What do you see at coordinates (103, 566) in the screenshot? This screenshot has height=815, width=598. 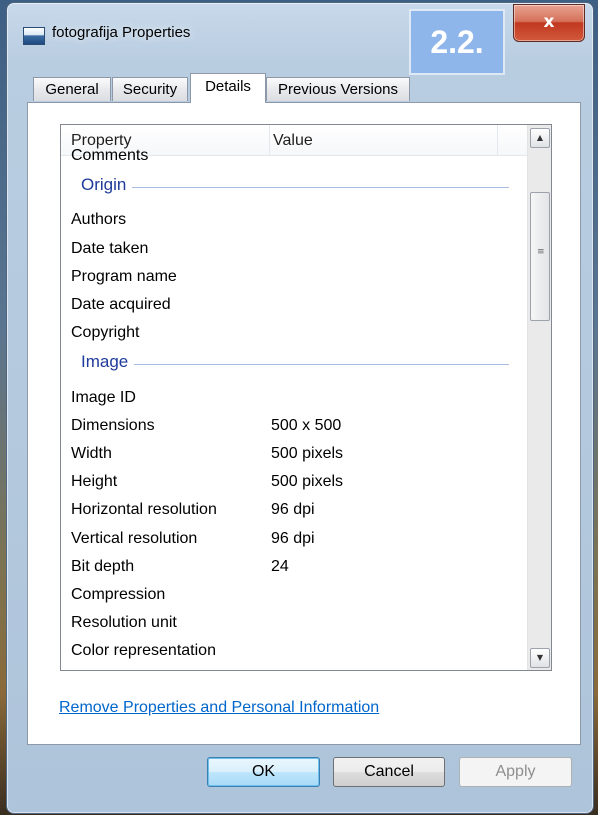 I see `property-name: Bit depth` at bounding box center [103, 566].